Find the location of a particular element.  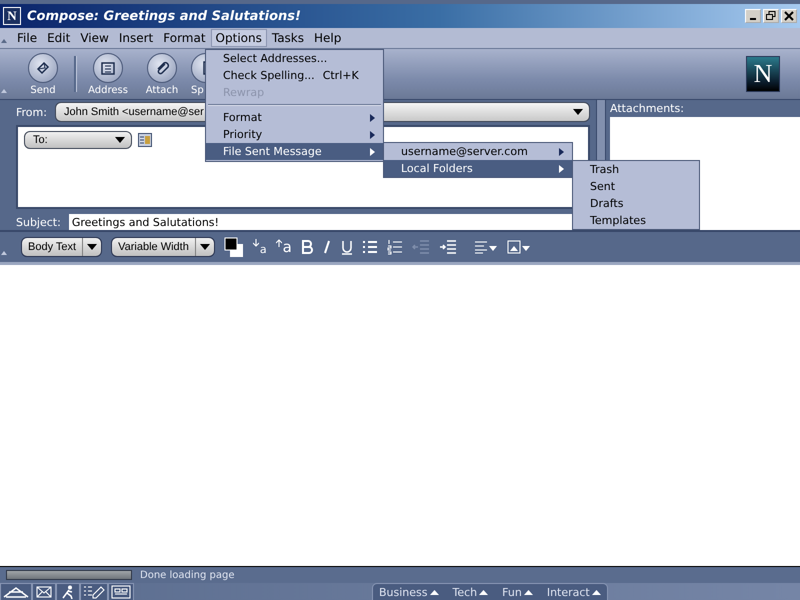

subject-label: Subject: is located at coordinates (38, 222).